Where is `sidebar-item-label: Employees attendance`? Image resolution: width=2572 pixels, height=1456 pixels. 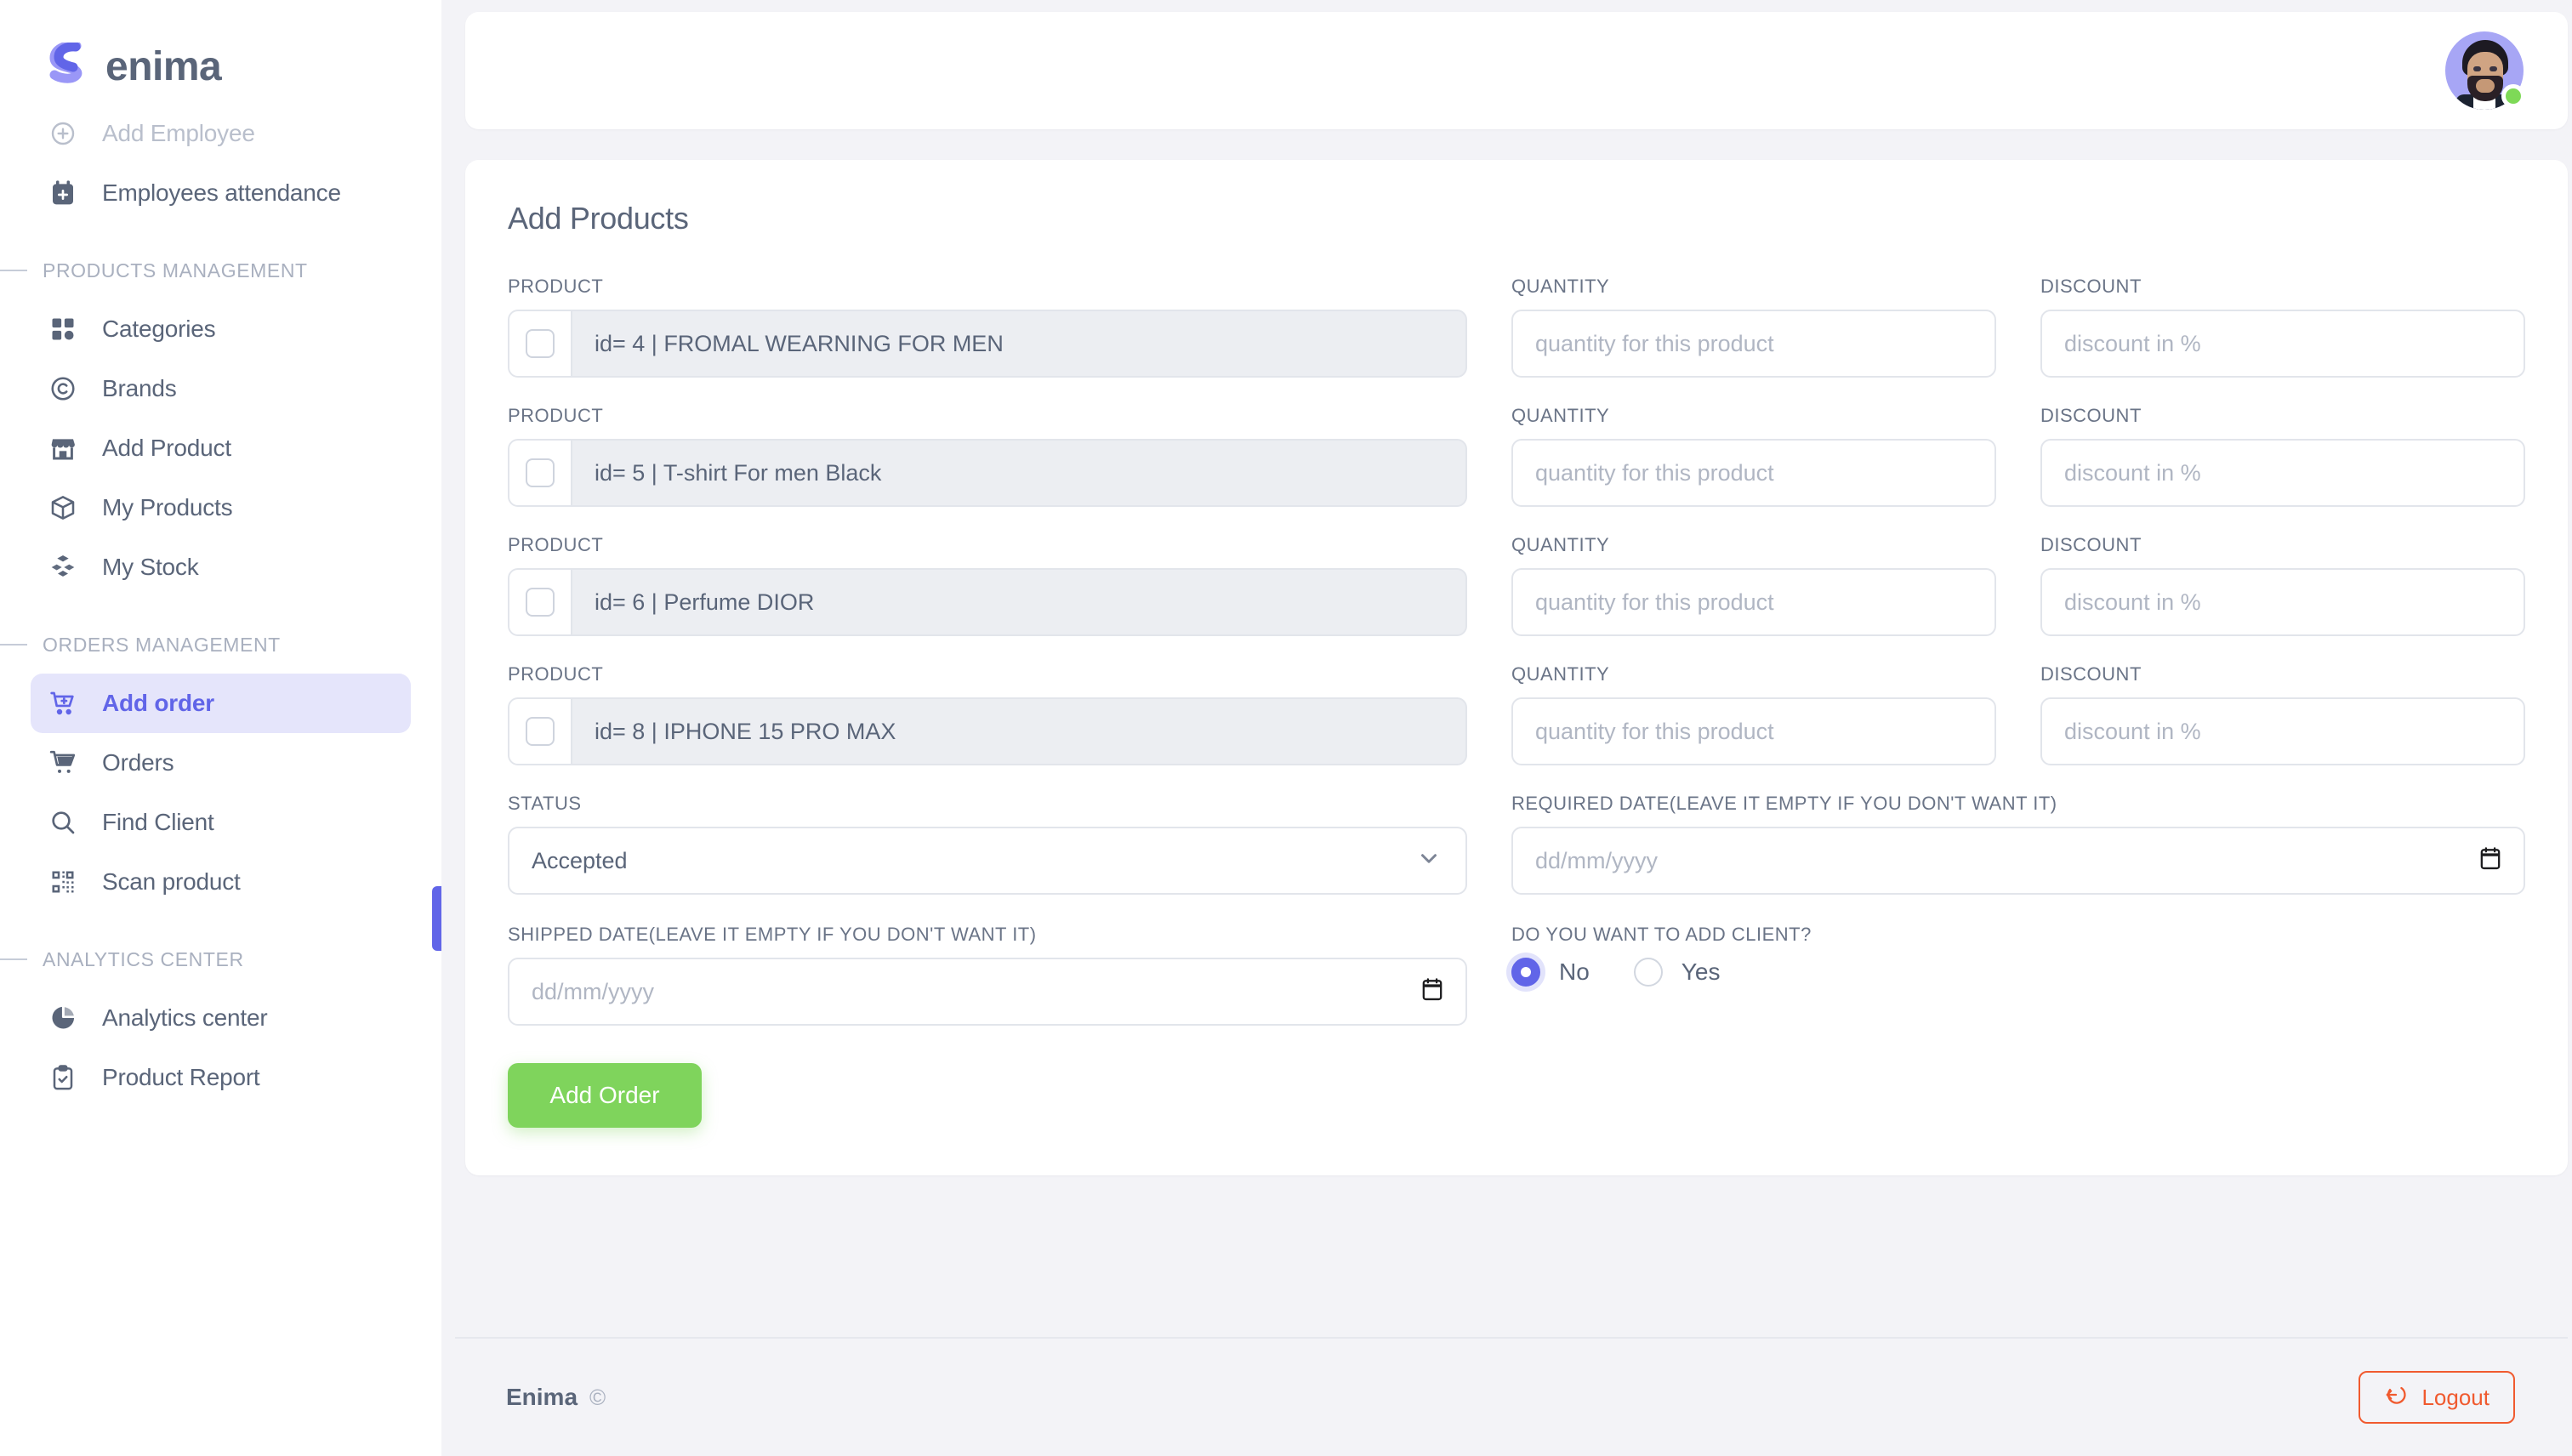
sidebar-item-label: Employees attendance is located at coordinates (222, 193).